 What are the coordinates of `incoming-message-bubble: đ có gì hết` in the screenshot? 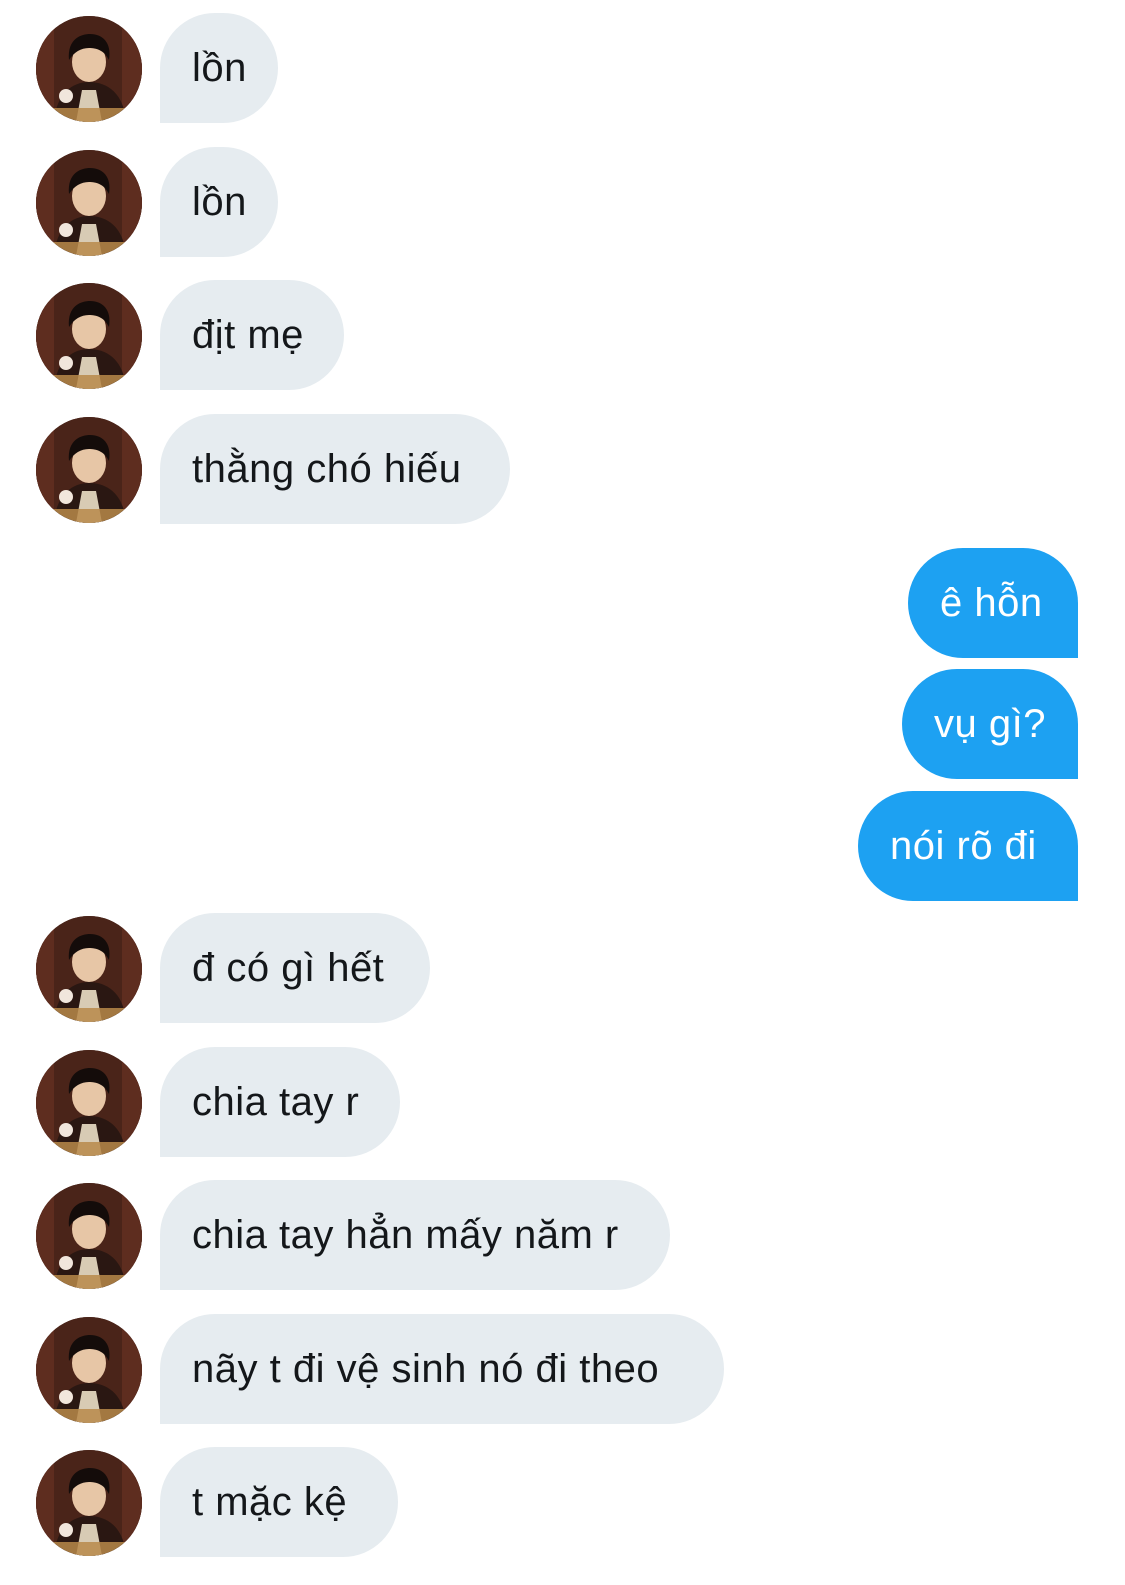 It's located at (295, 968).